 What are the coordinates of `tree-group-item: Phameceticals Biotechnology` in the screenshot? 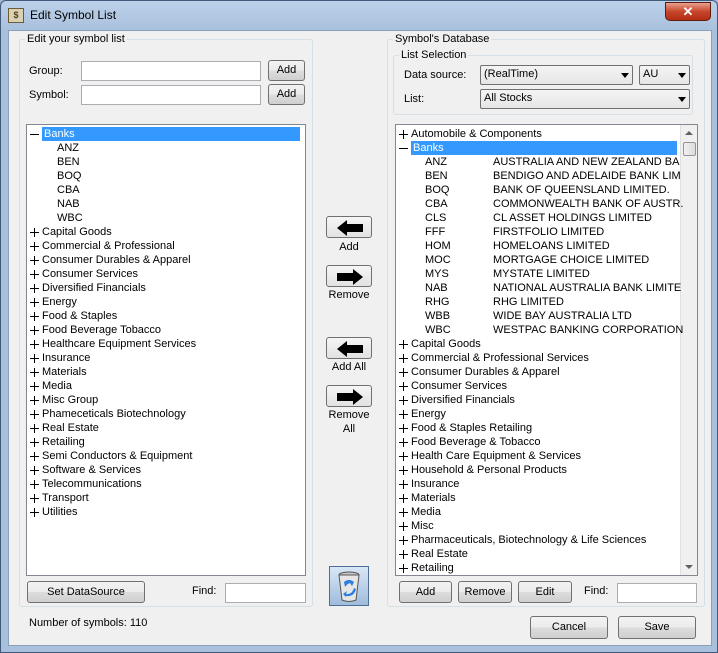 It's located at (108, 414).